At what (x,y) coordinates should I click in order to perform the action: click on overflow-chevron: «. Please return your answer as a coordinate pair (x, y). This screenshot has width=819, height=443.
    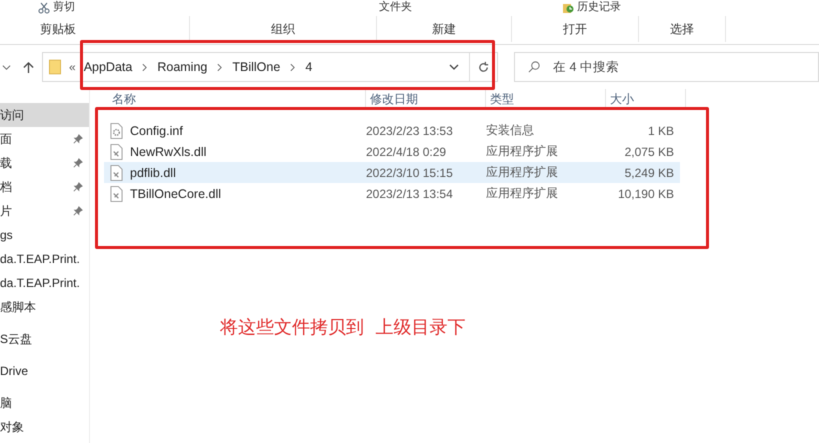
    Looking at the image, I should click on (72, 67).